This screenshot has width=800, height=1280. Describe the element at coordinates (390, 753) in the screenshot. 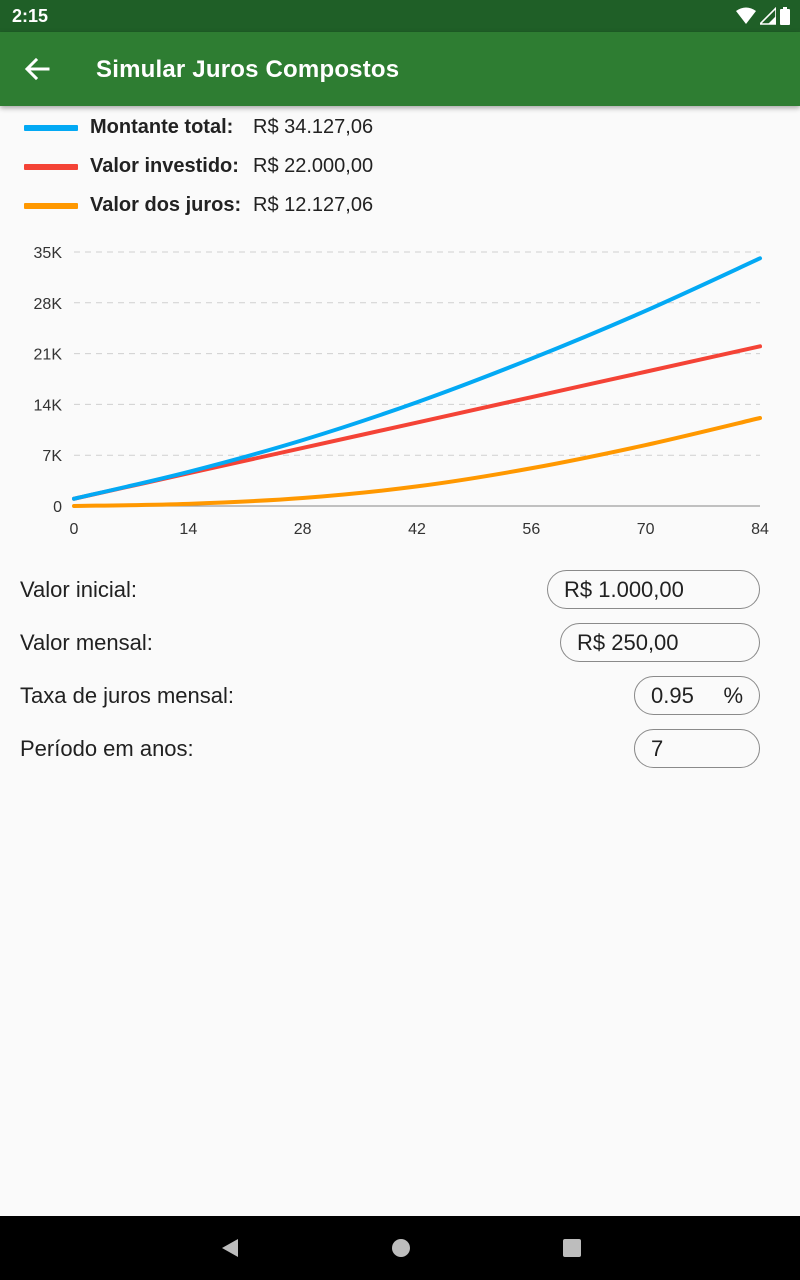

I see `form-row-period: Período em anos: 7` at that location.